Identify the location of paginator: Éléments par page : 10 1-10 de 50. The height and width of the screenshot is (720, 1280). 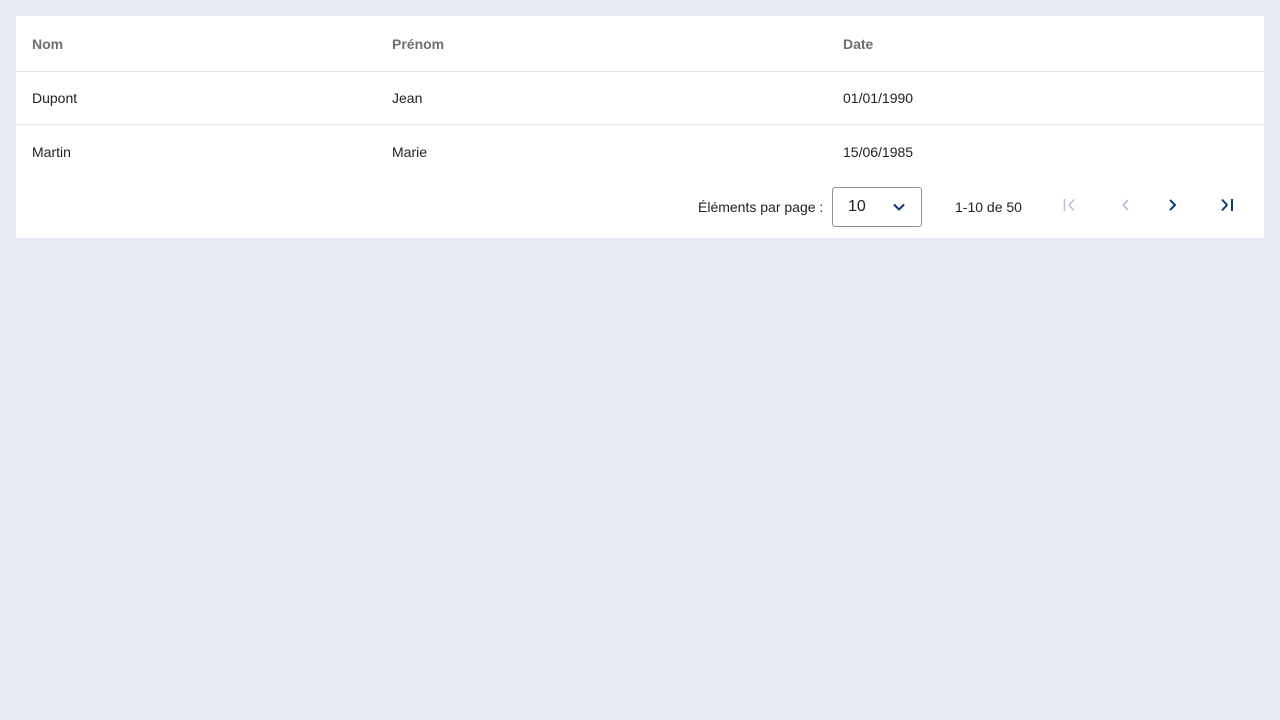
(640, 207).